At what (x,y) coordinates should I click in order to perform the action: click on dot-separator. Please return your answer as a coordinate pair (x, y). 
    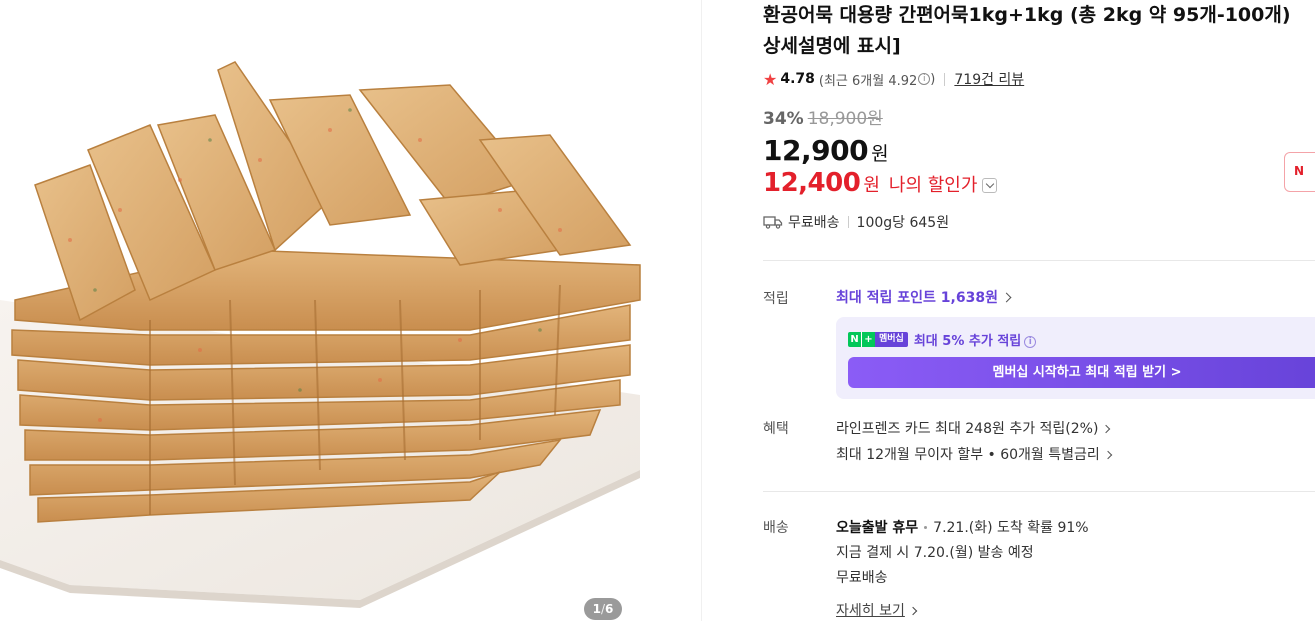
    Looking at the image, I should click on (926, 527).